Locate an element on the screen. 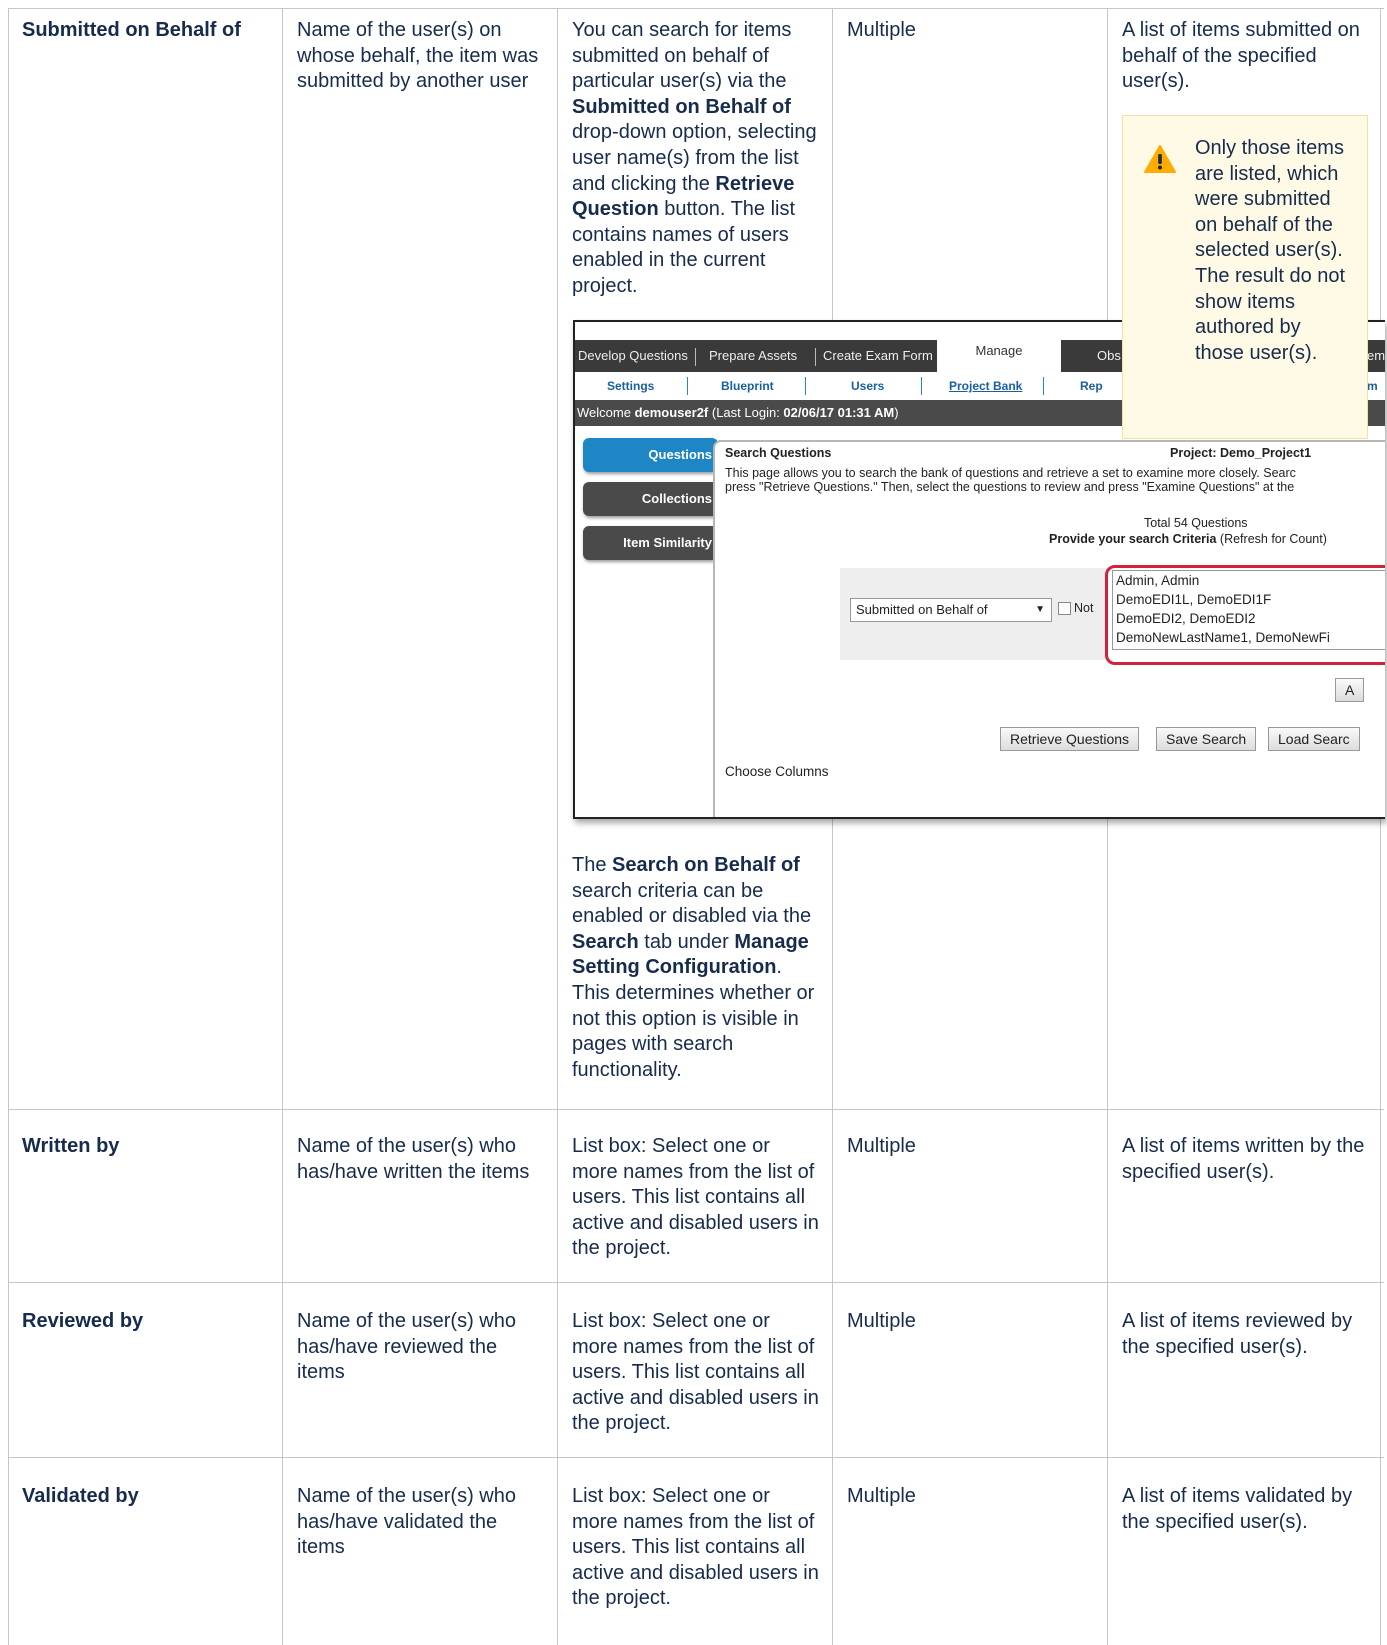  side-button-collections: Collections is located at coordinates (650, 499).